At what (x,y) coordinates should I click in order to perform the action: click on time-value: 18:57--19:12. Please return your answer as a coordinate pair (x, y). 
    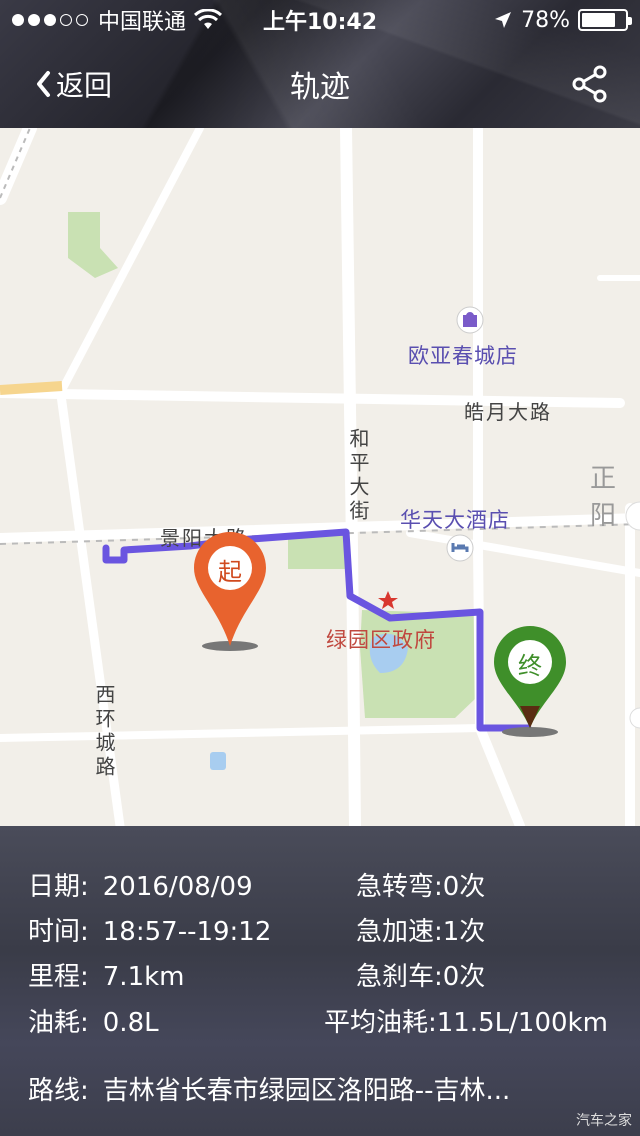
    Looking at the image, I should click on (187, 932).